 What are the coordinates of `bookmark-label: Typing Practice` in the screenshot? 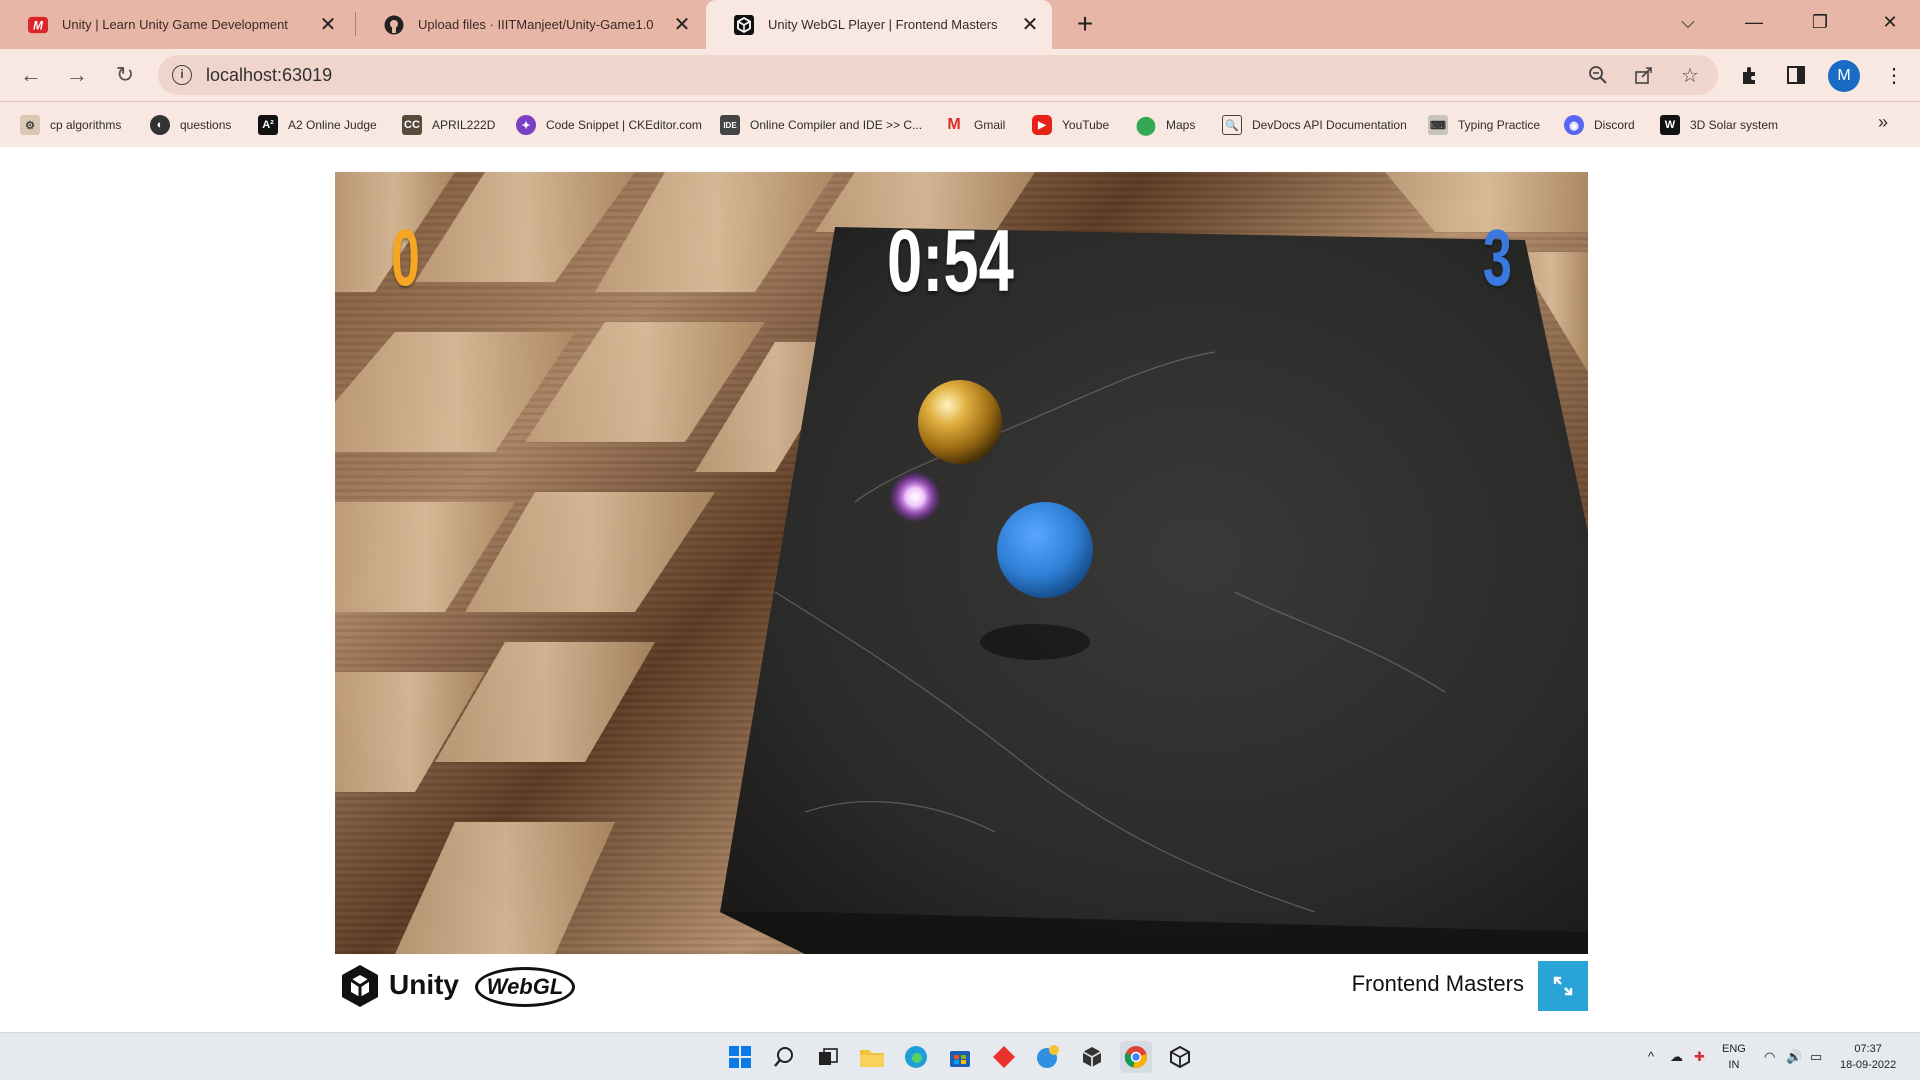 It's located at (1499, 125).